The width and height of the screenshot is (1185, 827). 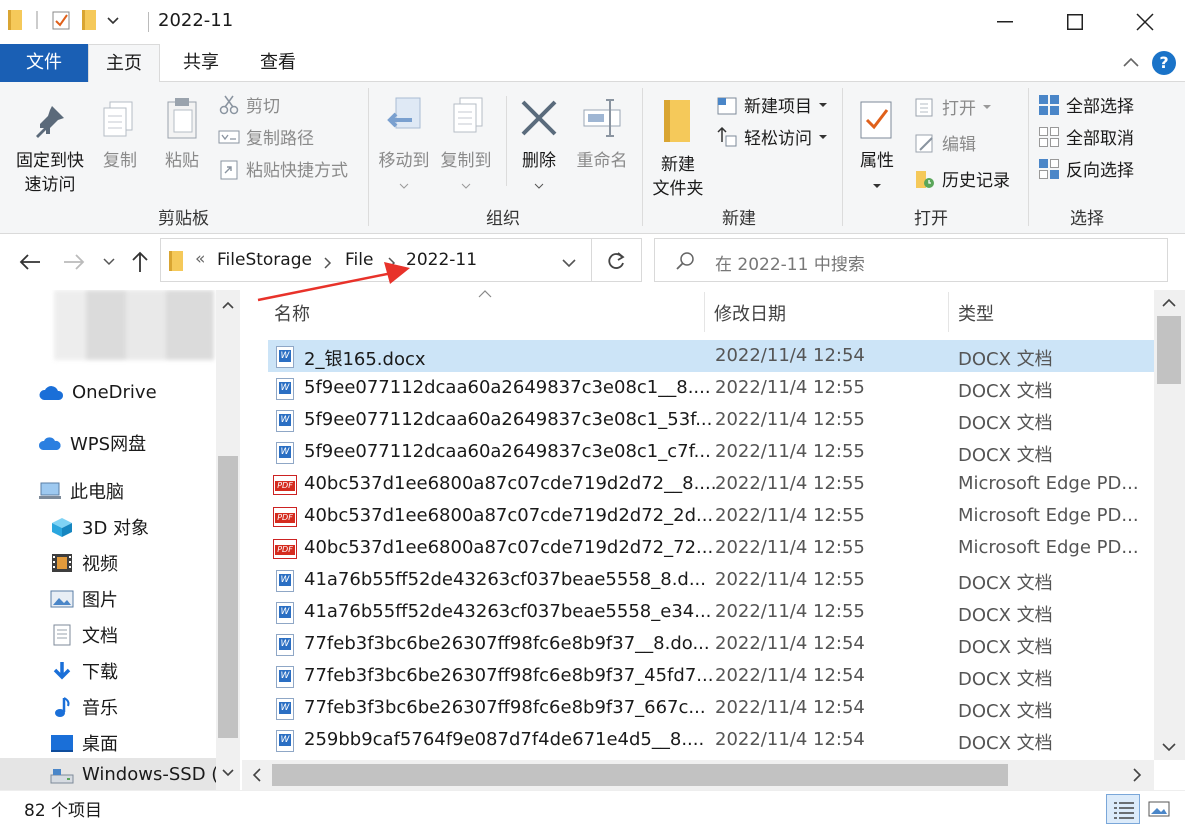 I want to click on collapse-ribbon-icon, so click(x=1131, y=62).